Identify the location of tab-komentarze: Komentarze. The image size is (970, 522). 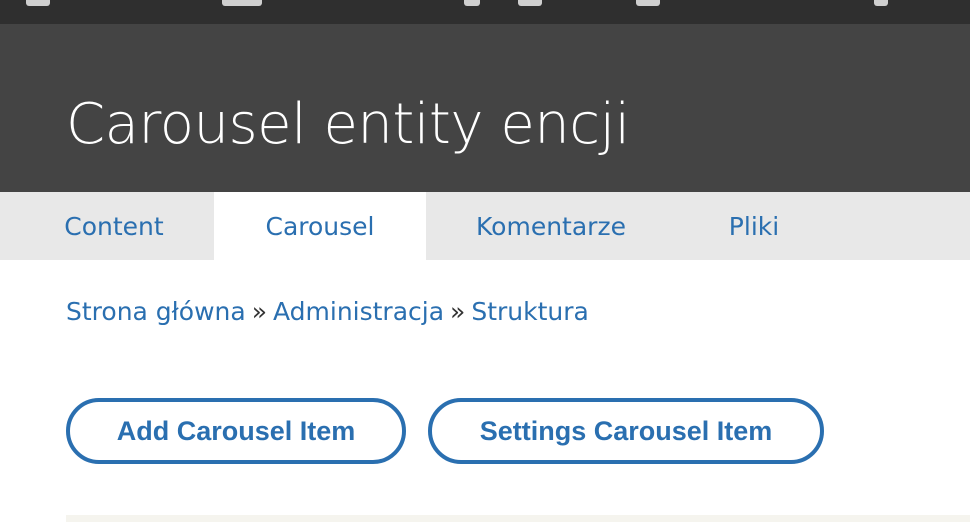
(551, 226).